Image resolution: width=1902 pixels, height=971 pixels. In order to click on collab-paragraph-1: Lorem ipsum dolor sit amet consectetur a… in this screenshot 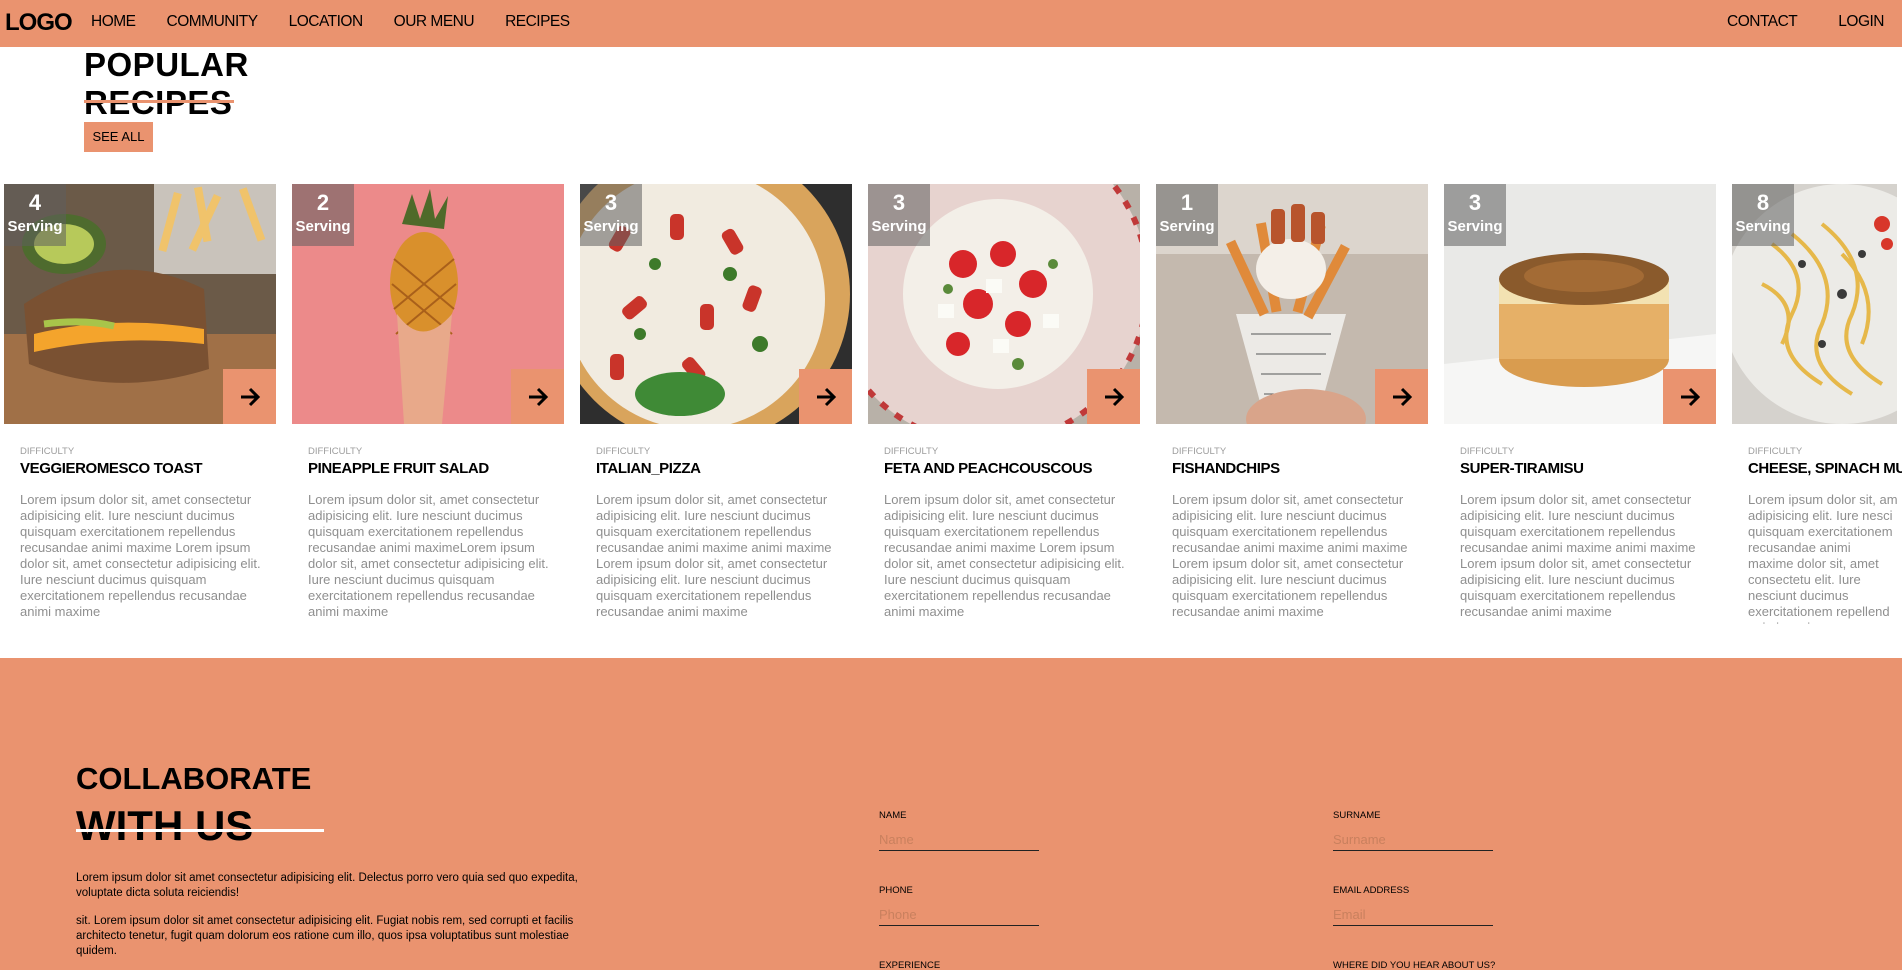, I will do `click(327, 885)`.